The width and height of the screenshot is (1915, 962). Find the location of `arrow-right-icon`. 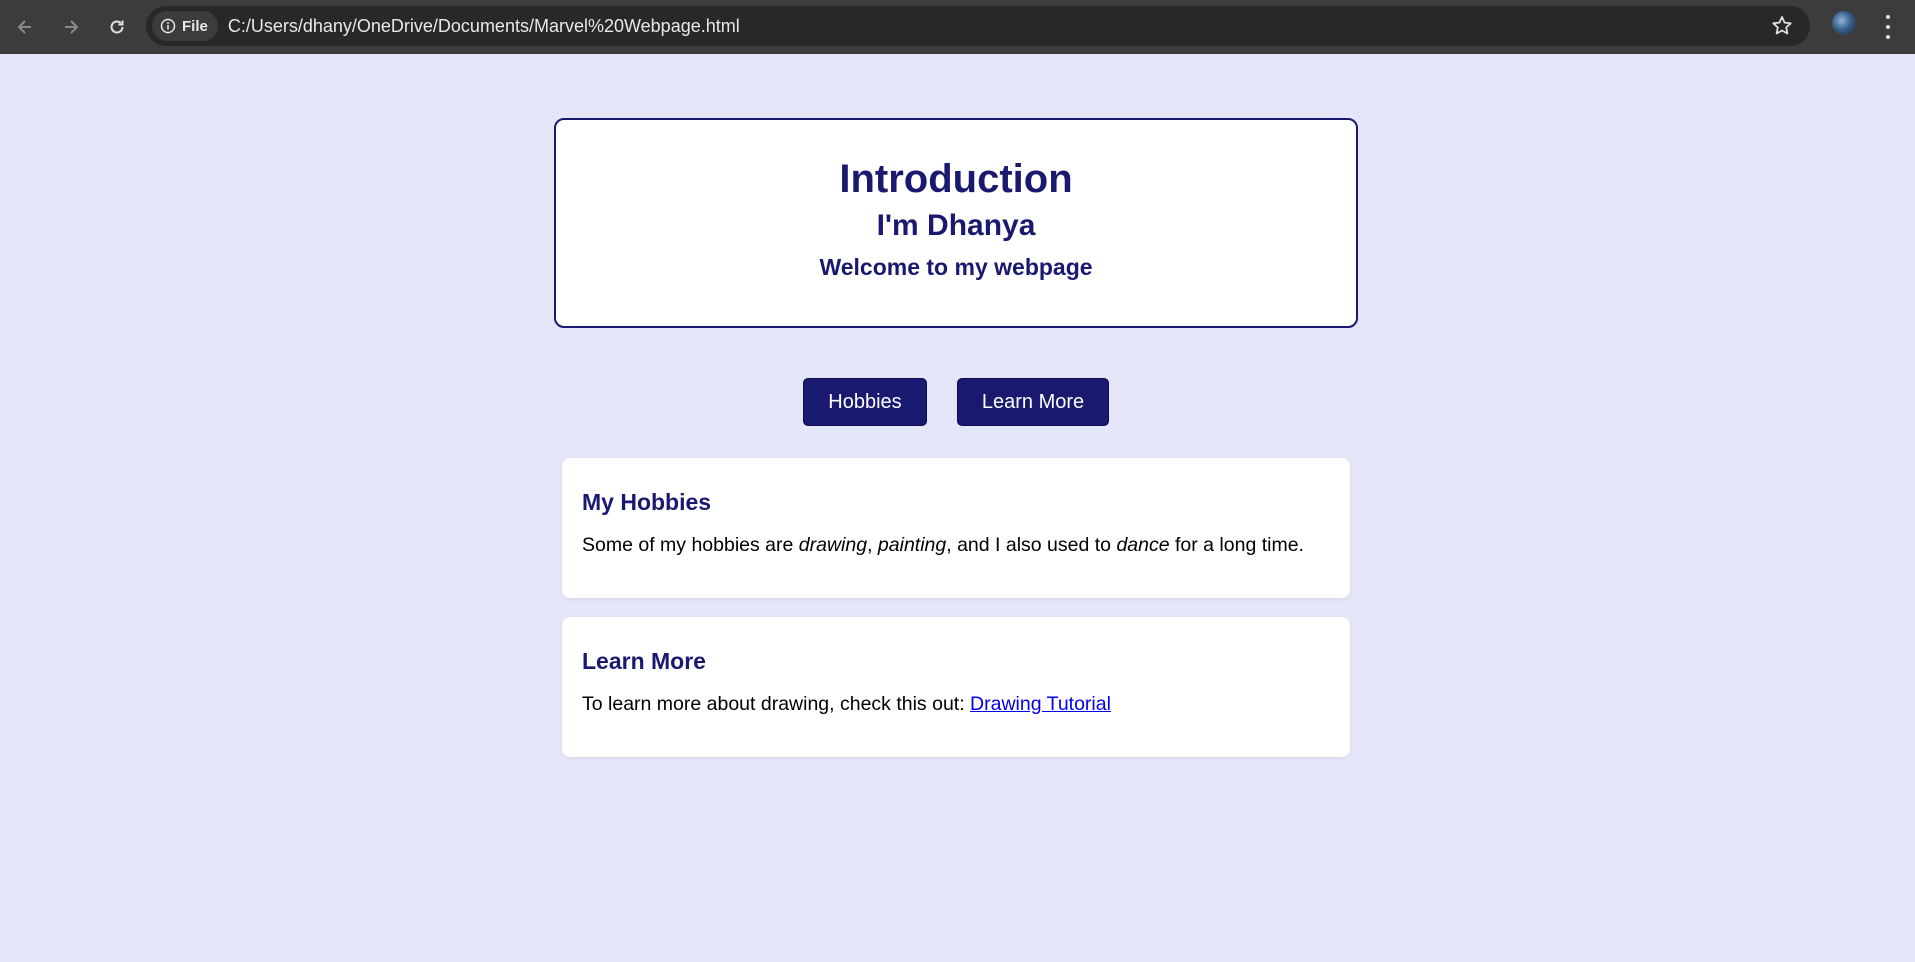

arrow-right-icon is located at coordinates (72, 27).